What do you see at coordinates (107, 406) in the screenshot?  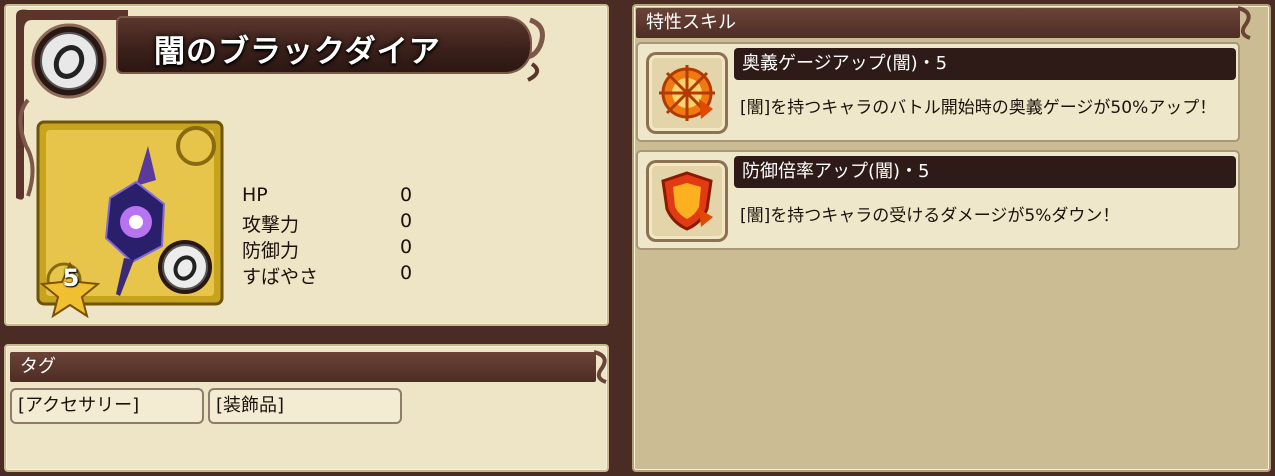 I see `tag-accessory: [アクセサリー]` at bounding box center [107, 406].